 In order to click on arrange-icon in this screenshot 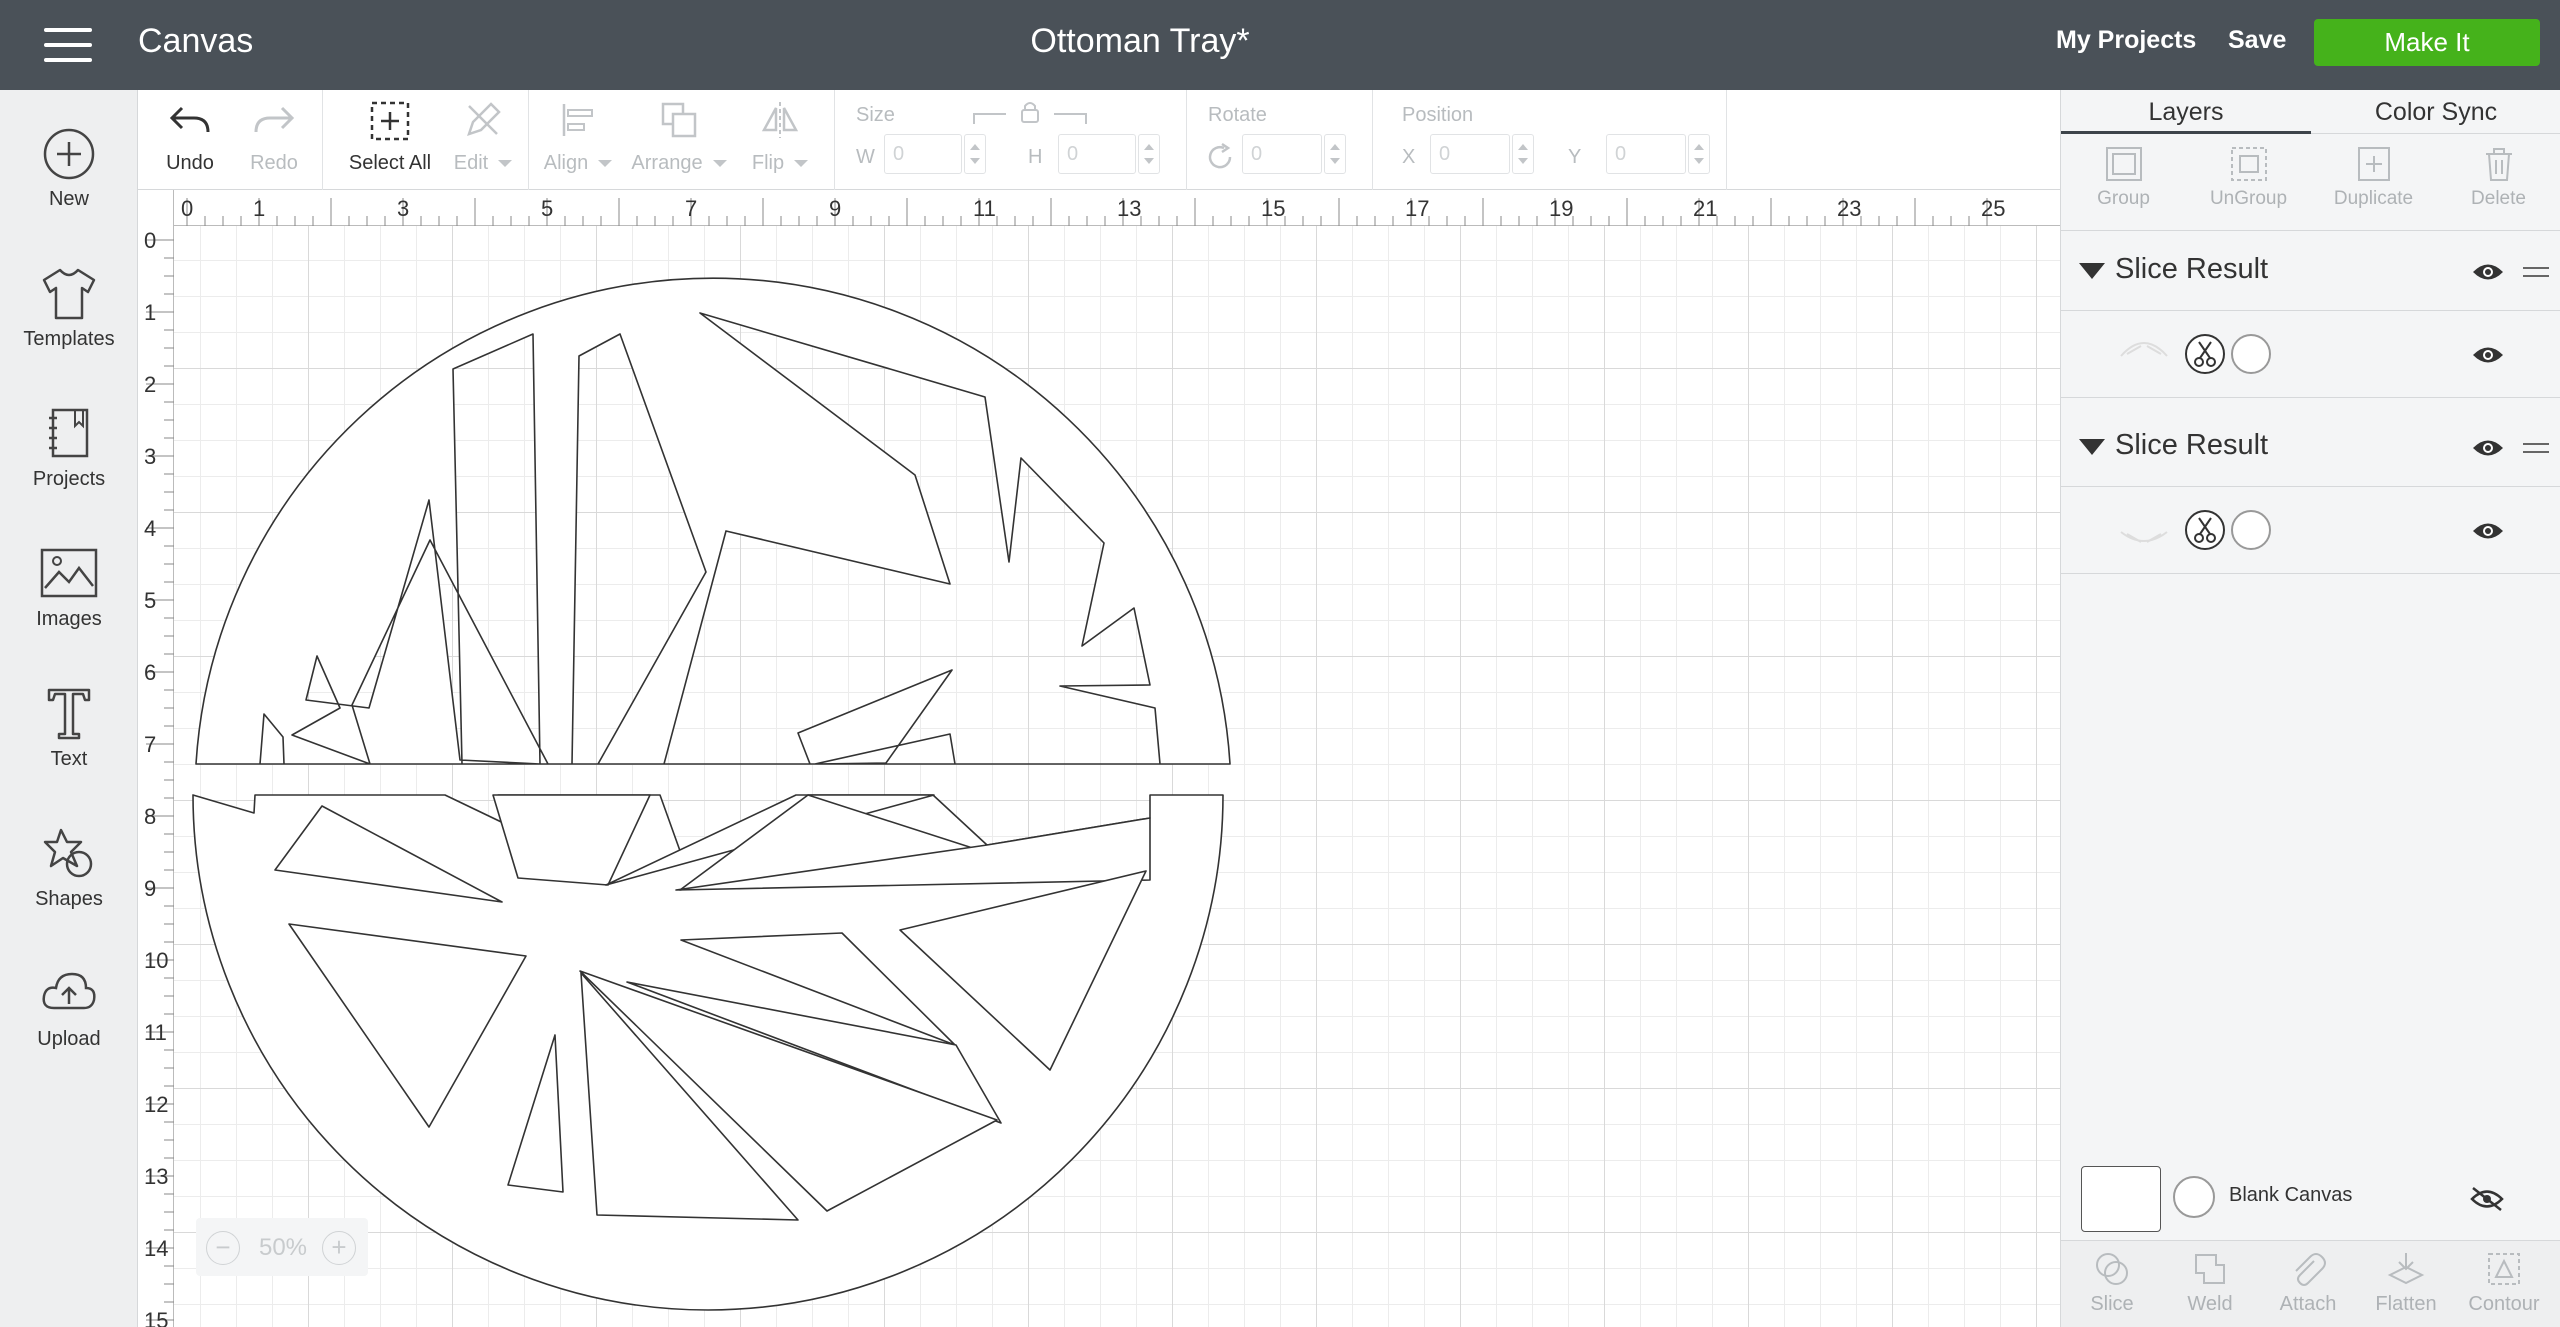, I will do `click(679, 120)`.